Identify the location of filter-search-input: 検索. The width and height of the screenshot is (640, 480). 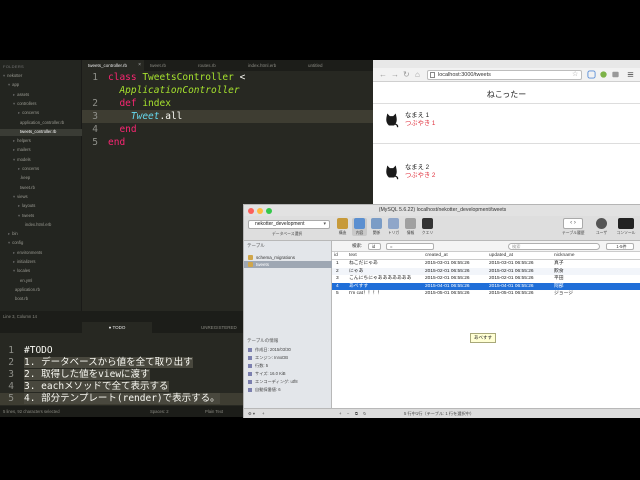
(554, 246).